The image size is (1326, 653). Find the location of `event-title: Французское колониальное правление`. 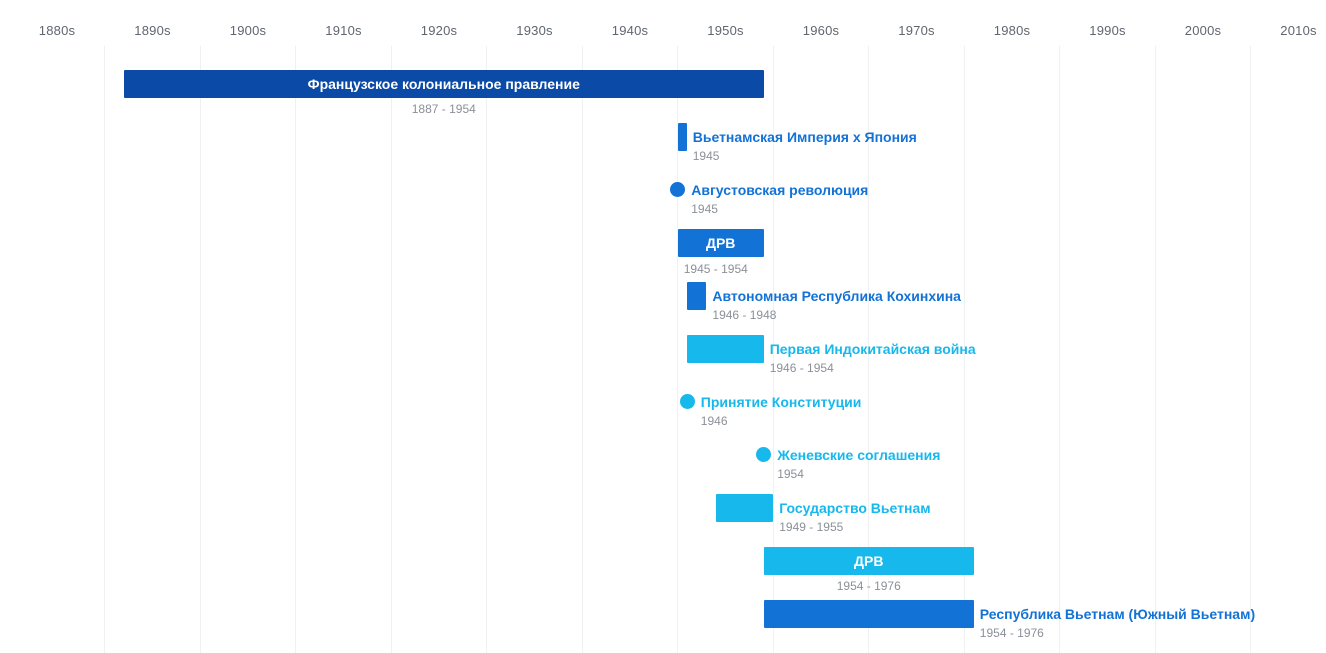

event-title: Французское колониальное правление is located at coordinates (443, 84).